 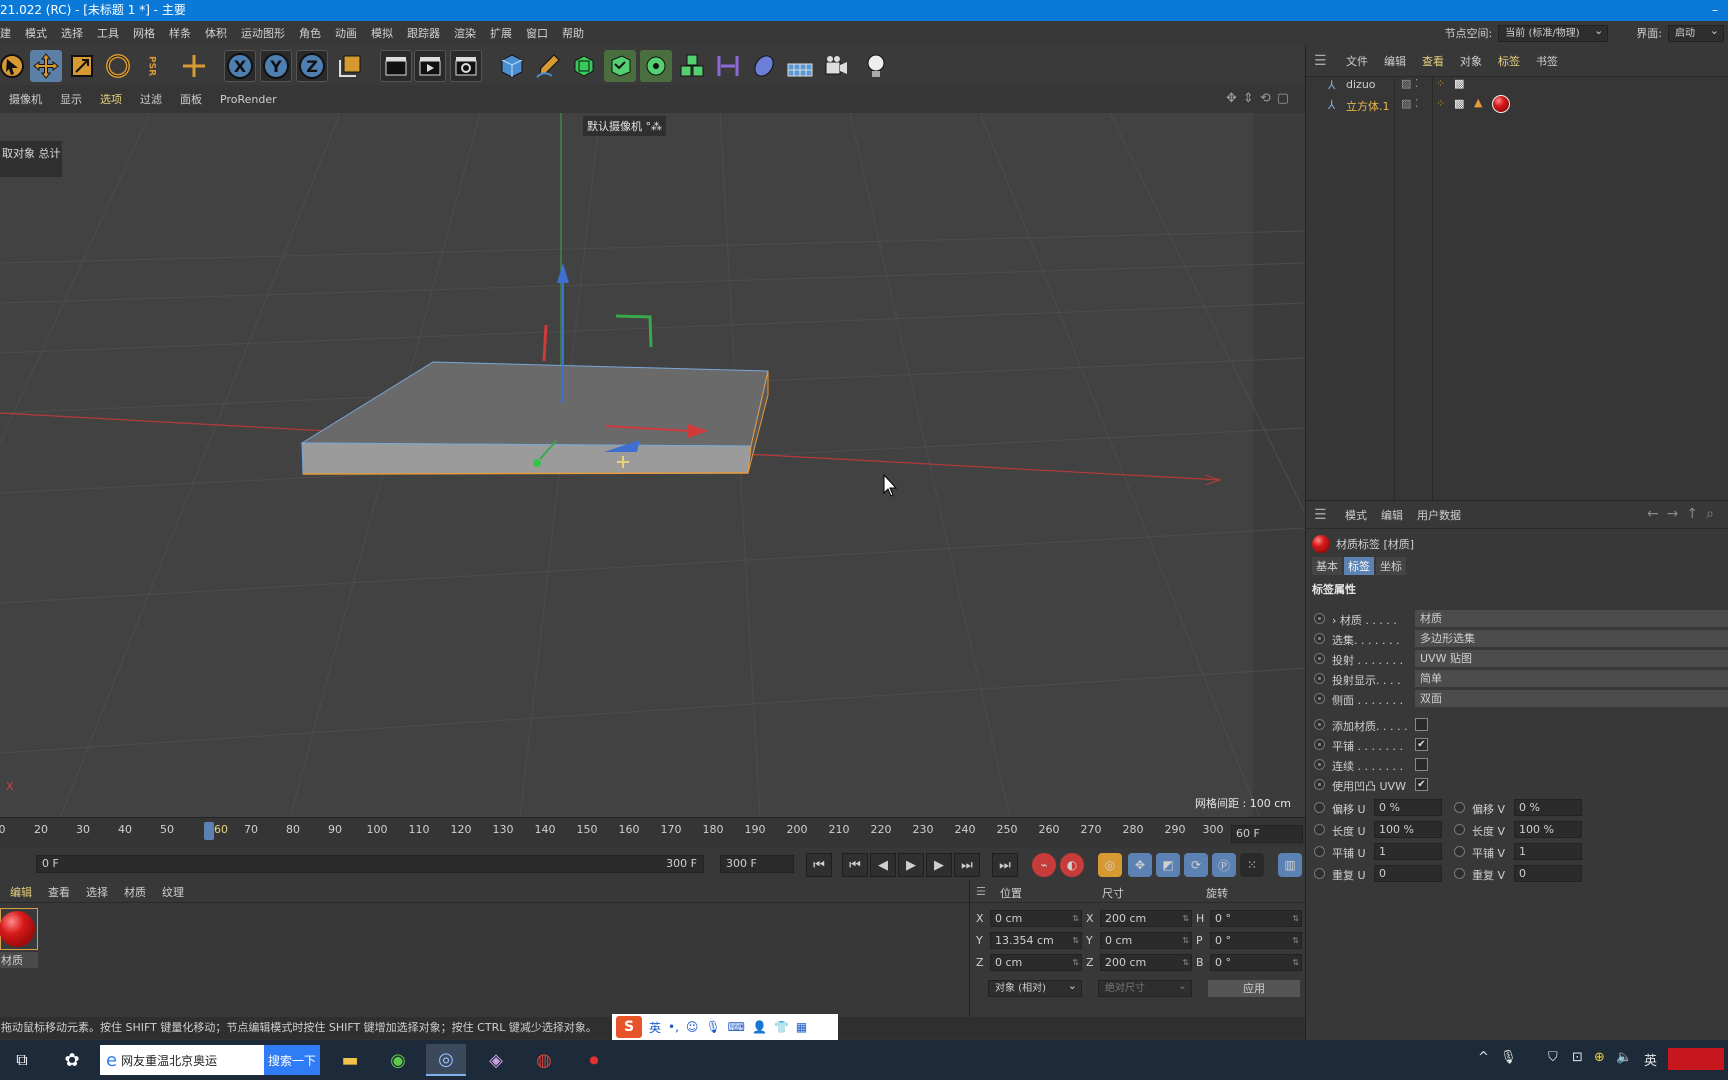 I want to click on render-settings-button, so click(x=466, y=66).